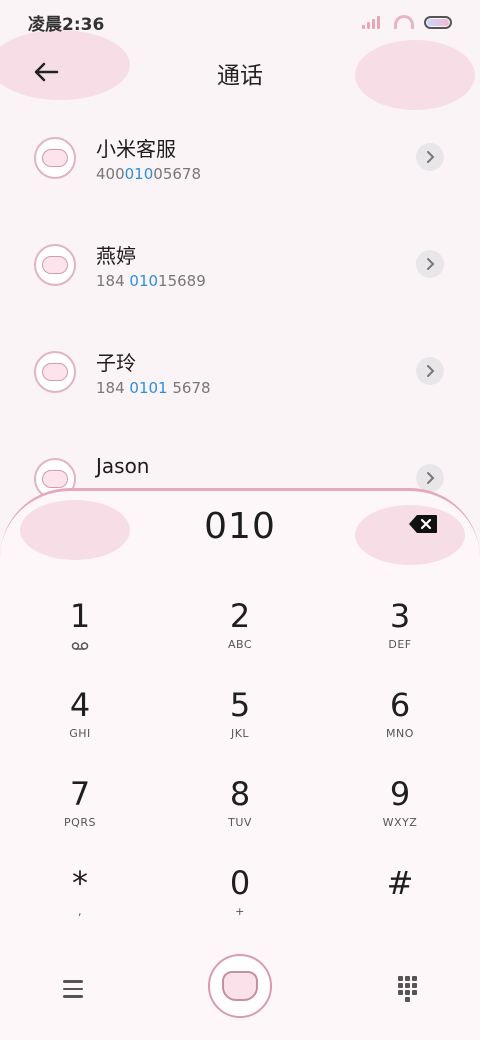 The height and width of the screenshot is (1040, 480). Describe the element at coordinates (136, 149) in the screenshot. I see `contact-name: 小米客服` at that location.